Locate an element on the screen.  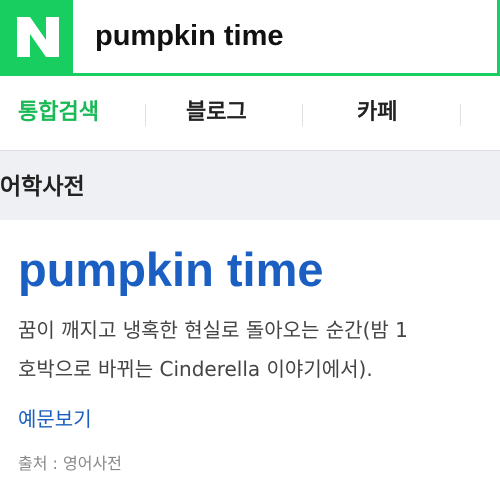
definition-text: 호박으로 바뀌는 Cinderella 이야기에서). is located at coordinates (195, 369).